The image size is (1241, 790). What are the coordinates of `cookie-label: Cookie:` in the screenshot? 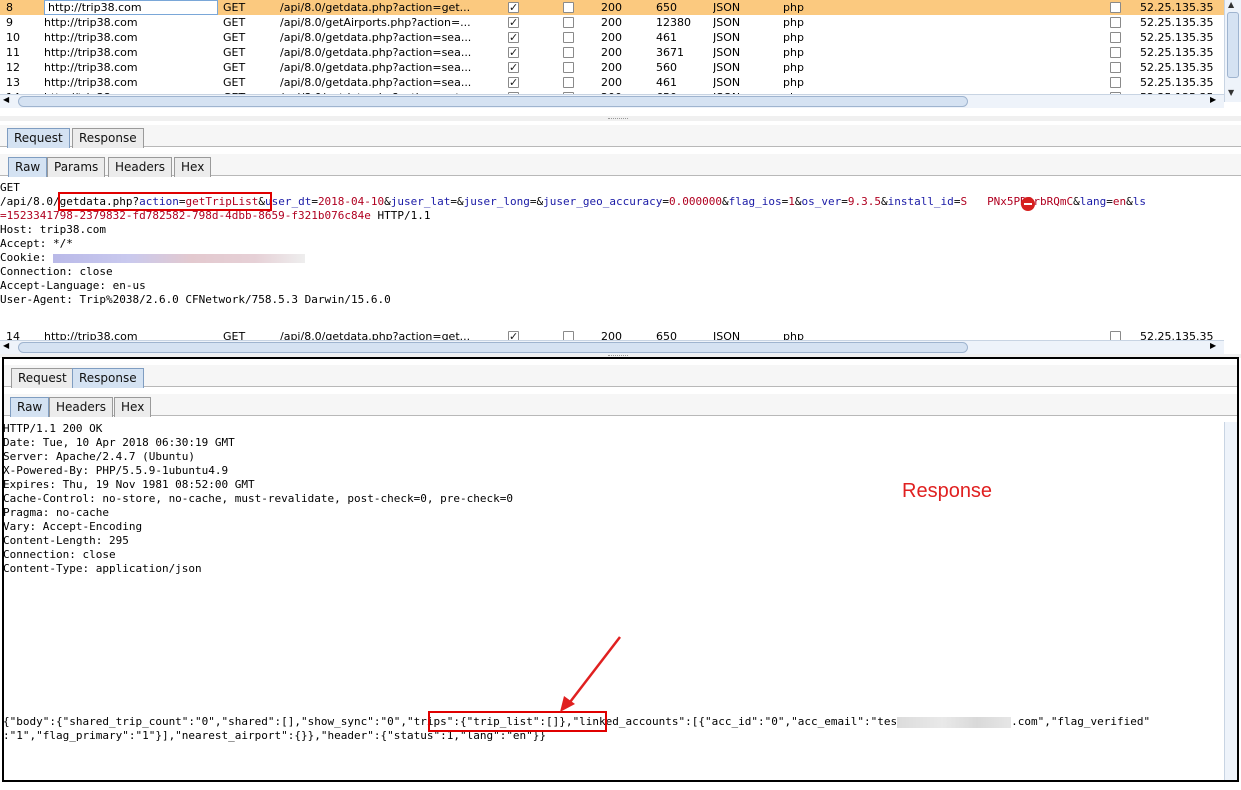 It's located at (26, 257).